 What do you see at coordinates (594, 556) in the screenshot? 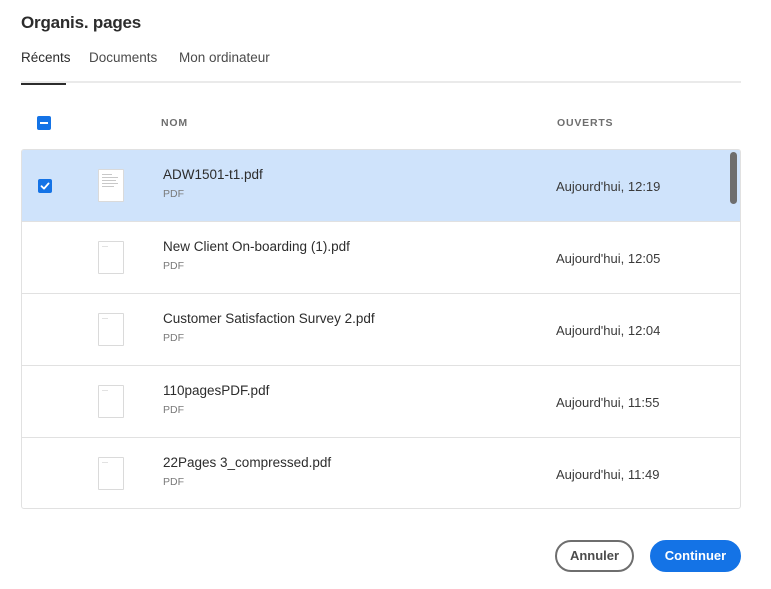
I see `cancel-button: Annuler` at bounding box center [594, 556].